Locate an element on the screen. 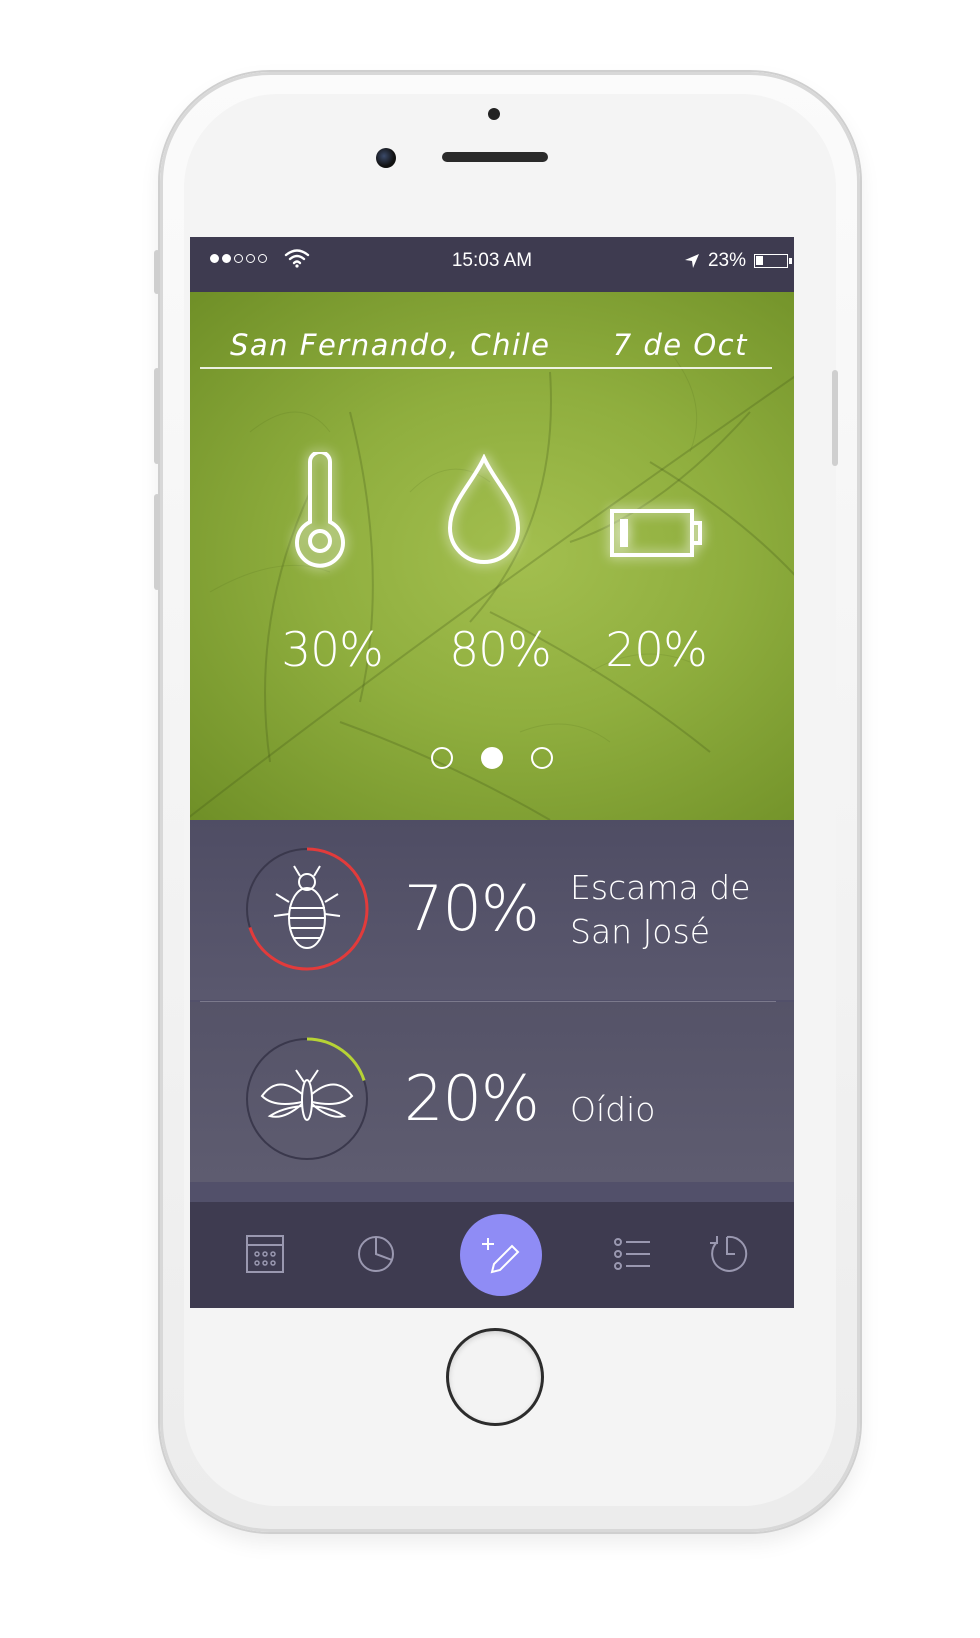 The width and height of the screenshot is (980, 1638). battery-value: 20% is located at coordinates (656, 650).